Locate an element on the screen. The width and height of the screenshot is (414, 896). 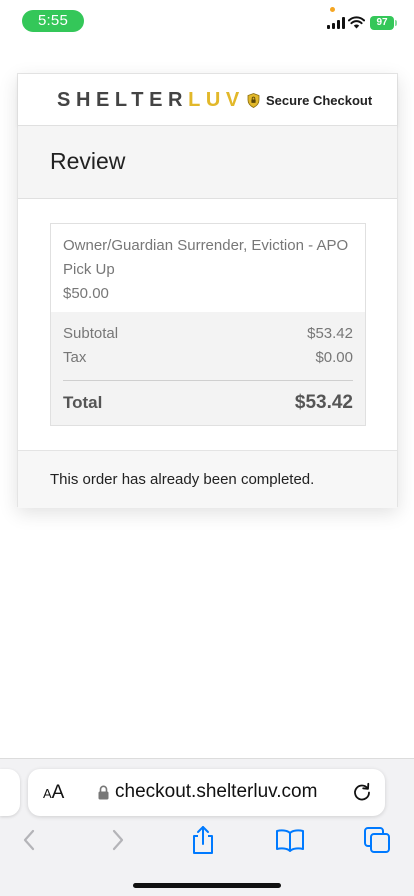
total-value: $53.42 is located at coordinates (323, 402).